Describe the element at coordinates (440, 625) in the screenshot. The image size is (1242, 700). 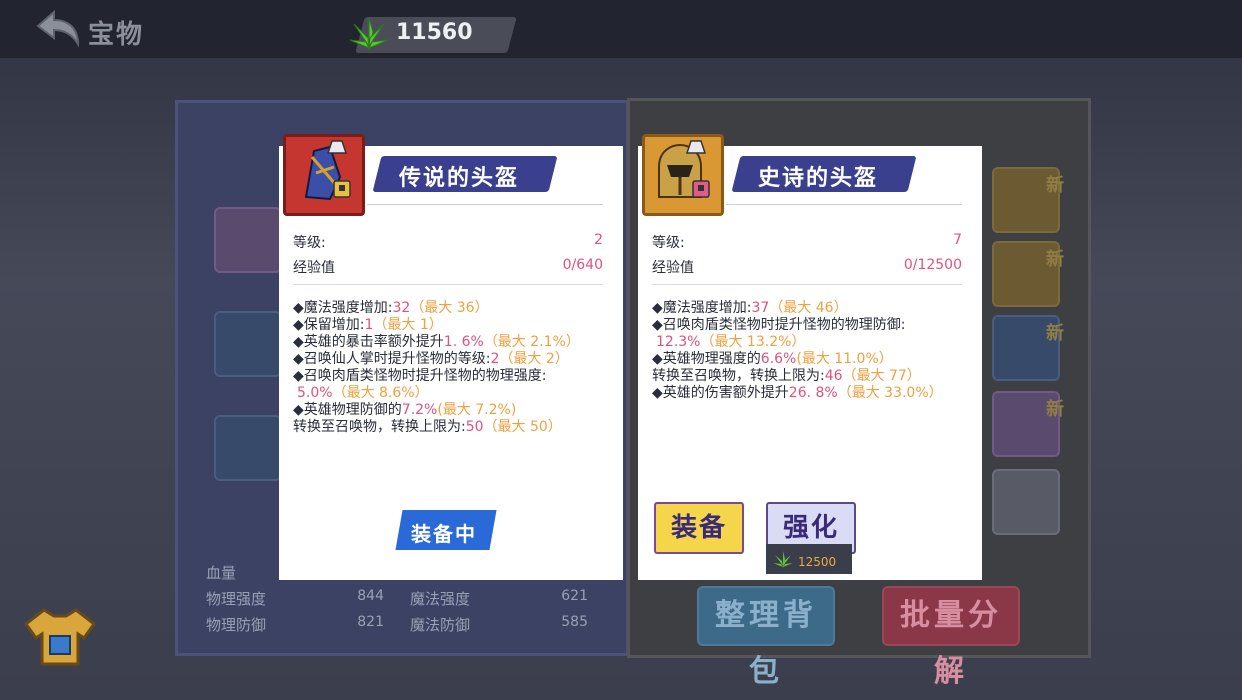
I see `stat-label: 魔法防御` at that location.